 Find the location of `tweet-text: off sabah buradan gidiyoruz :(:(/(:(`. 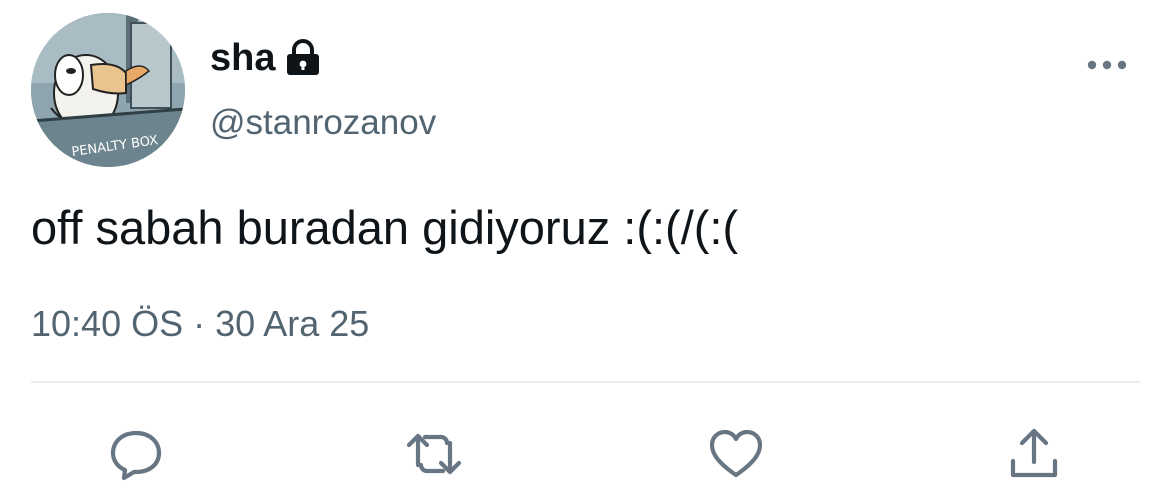

tweet-text: off sabah buradan gidiyoruz :(:(/(:( is located at coordinates (385, 227).